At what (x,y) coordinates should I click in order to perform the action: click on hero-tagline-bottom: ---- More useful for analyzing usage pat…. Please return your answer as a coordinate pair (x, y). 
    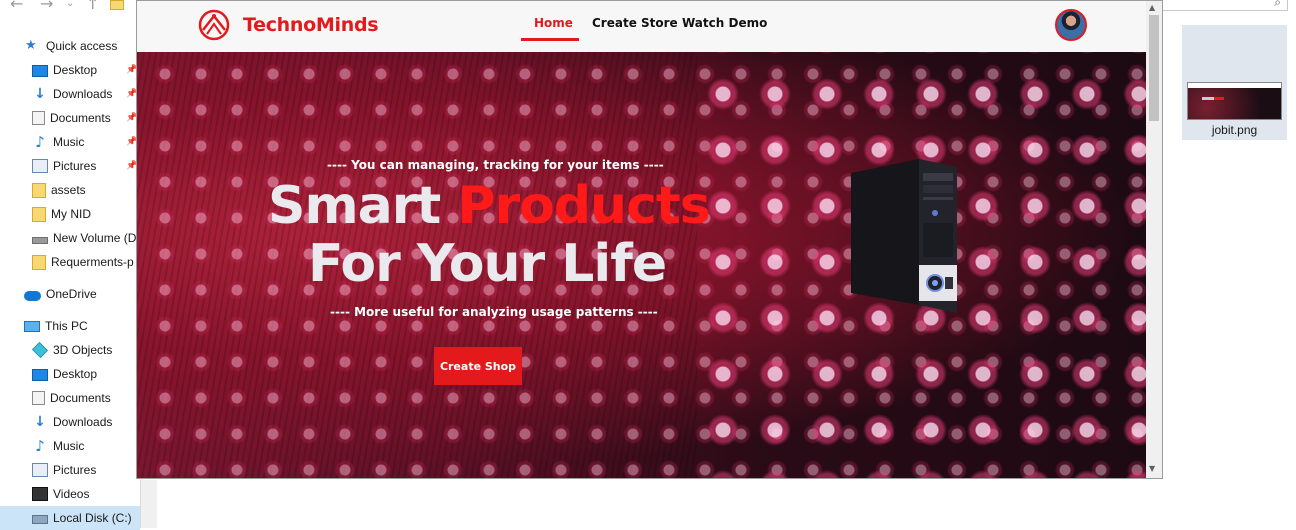
    Looking at the image, I should click on (494, 312).